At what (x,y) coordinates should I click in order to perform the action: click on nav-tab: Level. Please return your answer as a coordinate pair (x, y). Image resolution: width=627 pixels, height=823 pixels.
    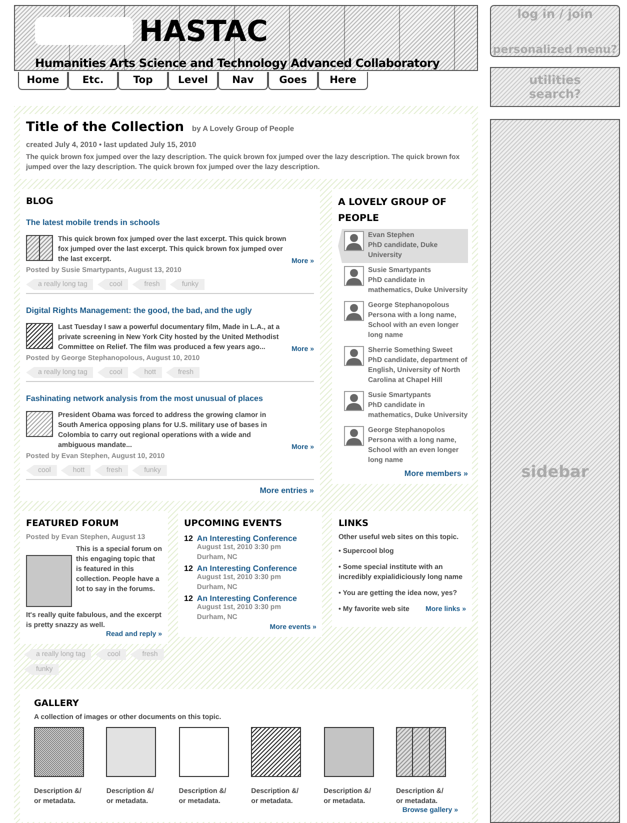
    Looking at the image, I should click on (193, 81).